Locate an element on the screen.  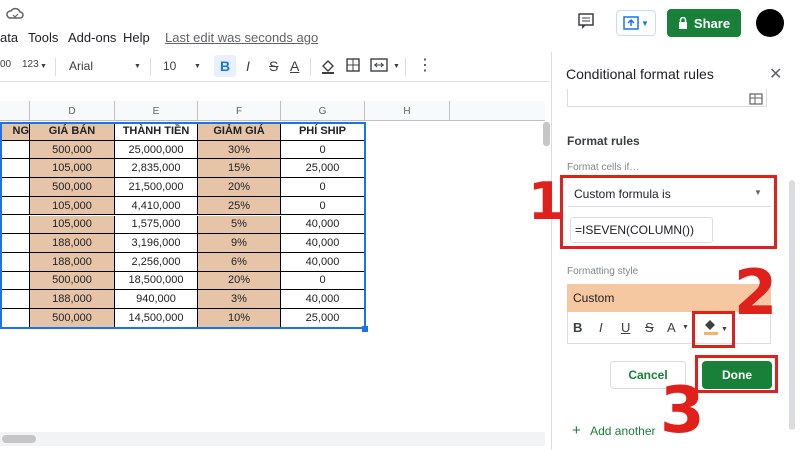
table-cell: 10% is located at coordinates (239, 318).